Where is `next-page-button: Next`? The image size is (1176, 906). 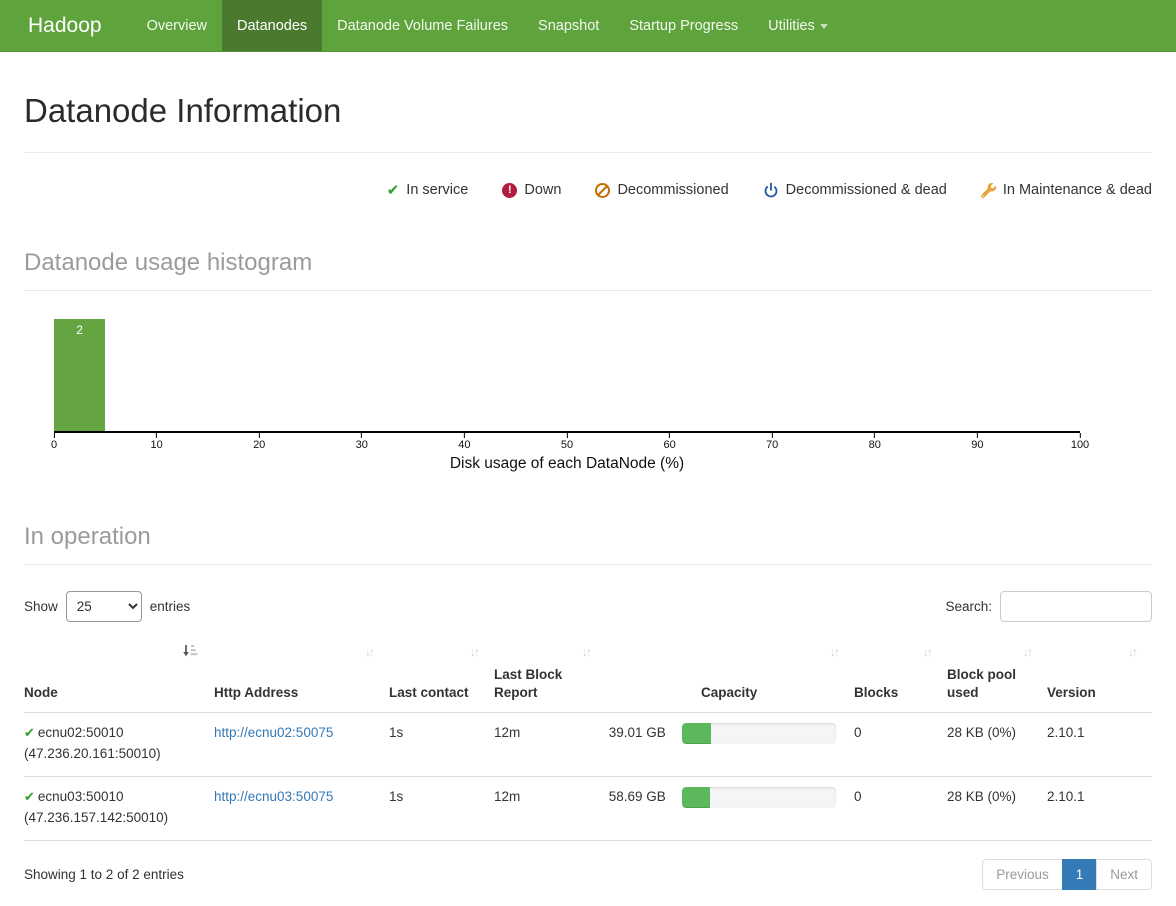
next-page-button: Next is located at coordinates (1124, 875).